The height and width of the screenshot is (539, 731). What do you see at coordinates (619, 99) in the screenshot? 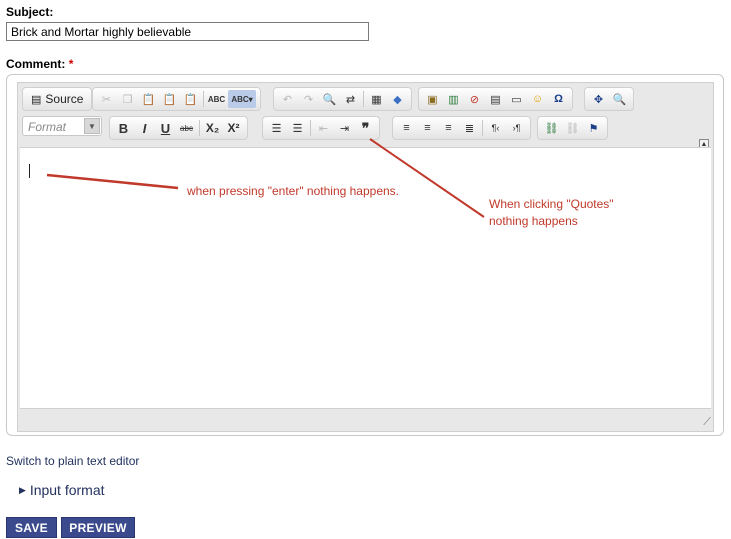
I see `preview-icon: 🔍` at bounding box center [619, 99].